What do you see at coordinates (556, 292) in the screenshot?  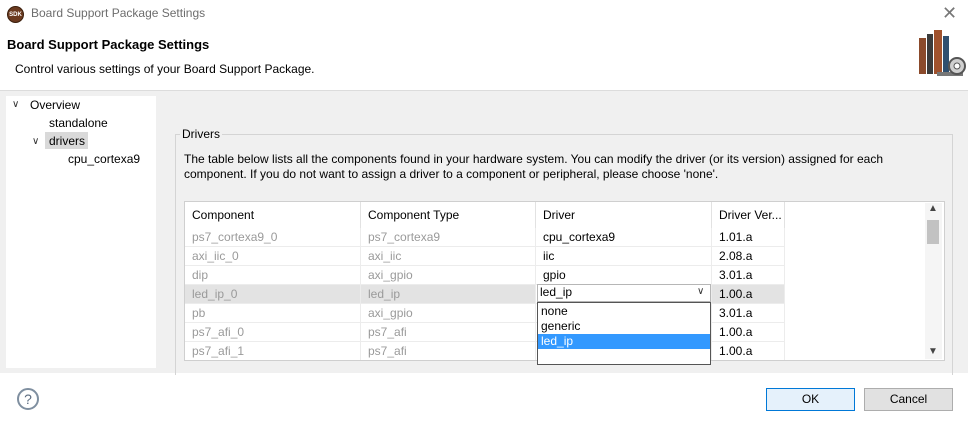 I see `driver-select-value: led_ip` at bounding box center [556, 292].